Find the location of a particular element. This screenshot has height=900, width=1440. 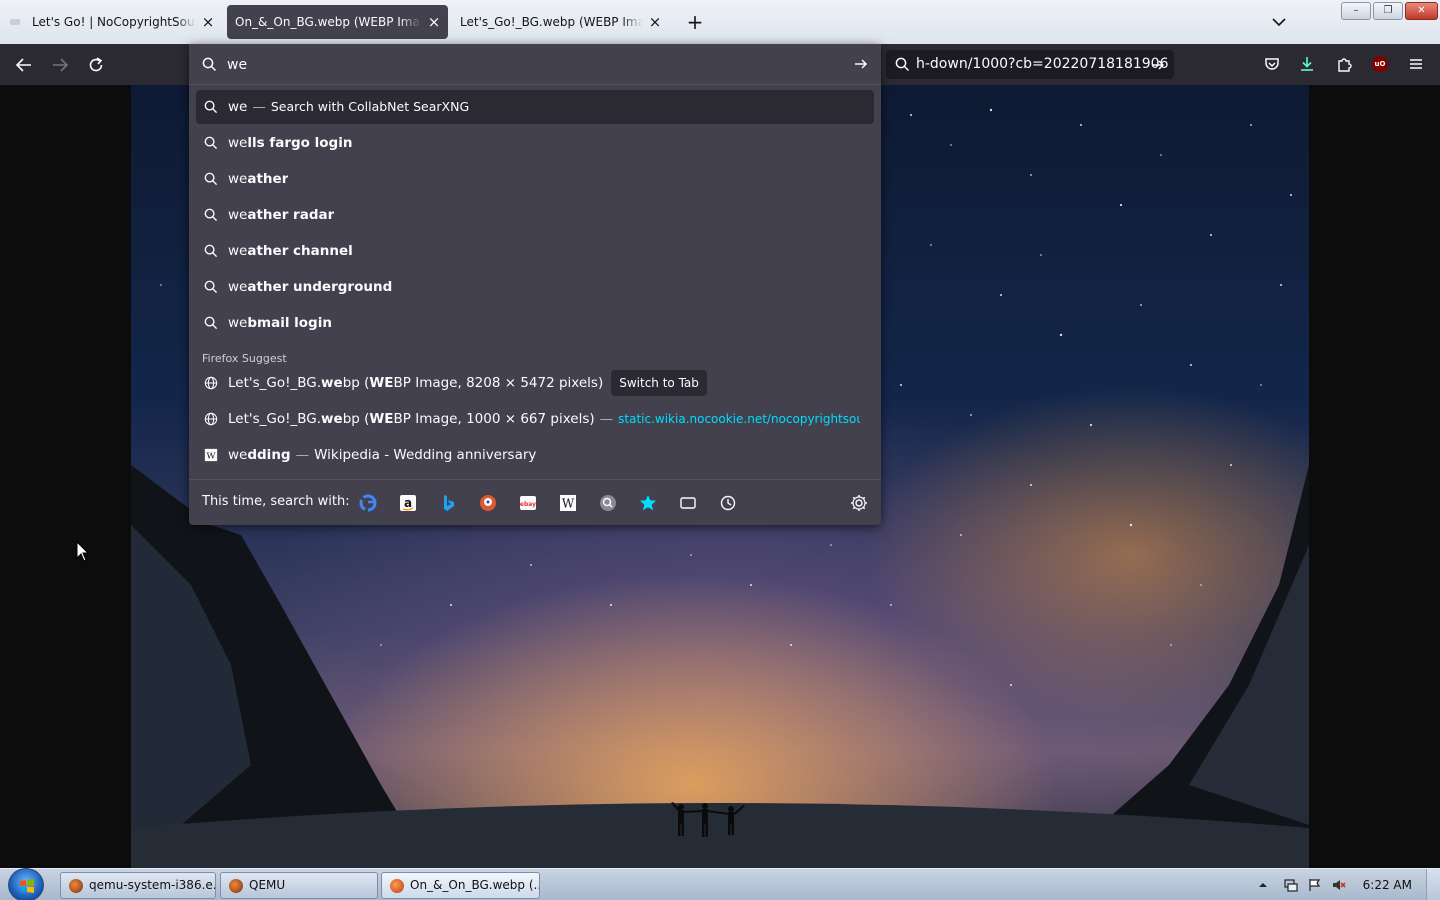

suggestion-item: weather radar is located at coordinates (535, 215).